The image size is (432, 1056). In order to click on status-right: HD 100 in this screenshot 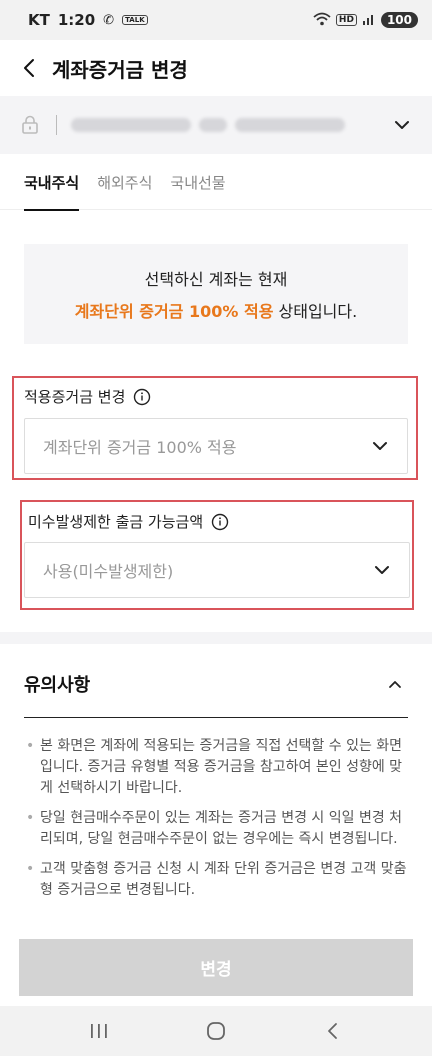, I will do `click(365, 20)`.